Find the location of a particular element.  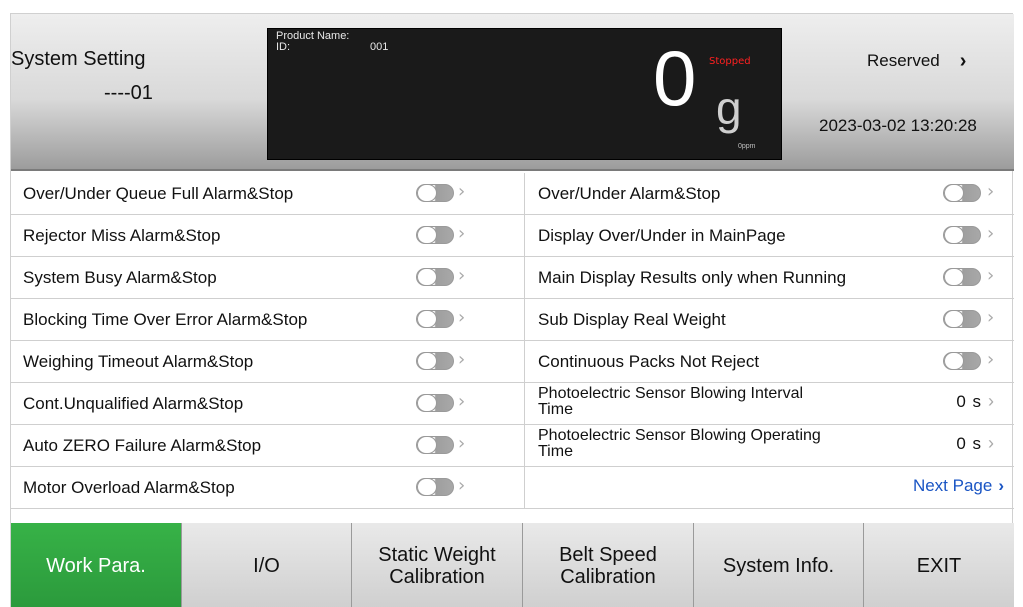

setting-blocking-time-over-error-alarm-stop: Blocking Time Over Error Alarm&Stop › is located at coordinates (268, 319).